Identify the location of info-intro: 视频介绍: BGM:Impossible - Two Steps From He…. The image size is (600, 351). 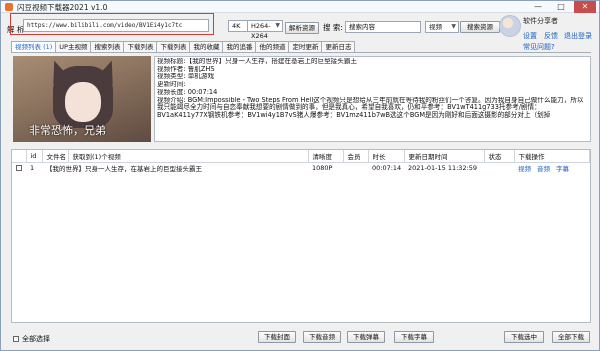
(370, 107).